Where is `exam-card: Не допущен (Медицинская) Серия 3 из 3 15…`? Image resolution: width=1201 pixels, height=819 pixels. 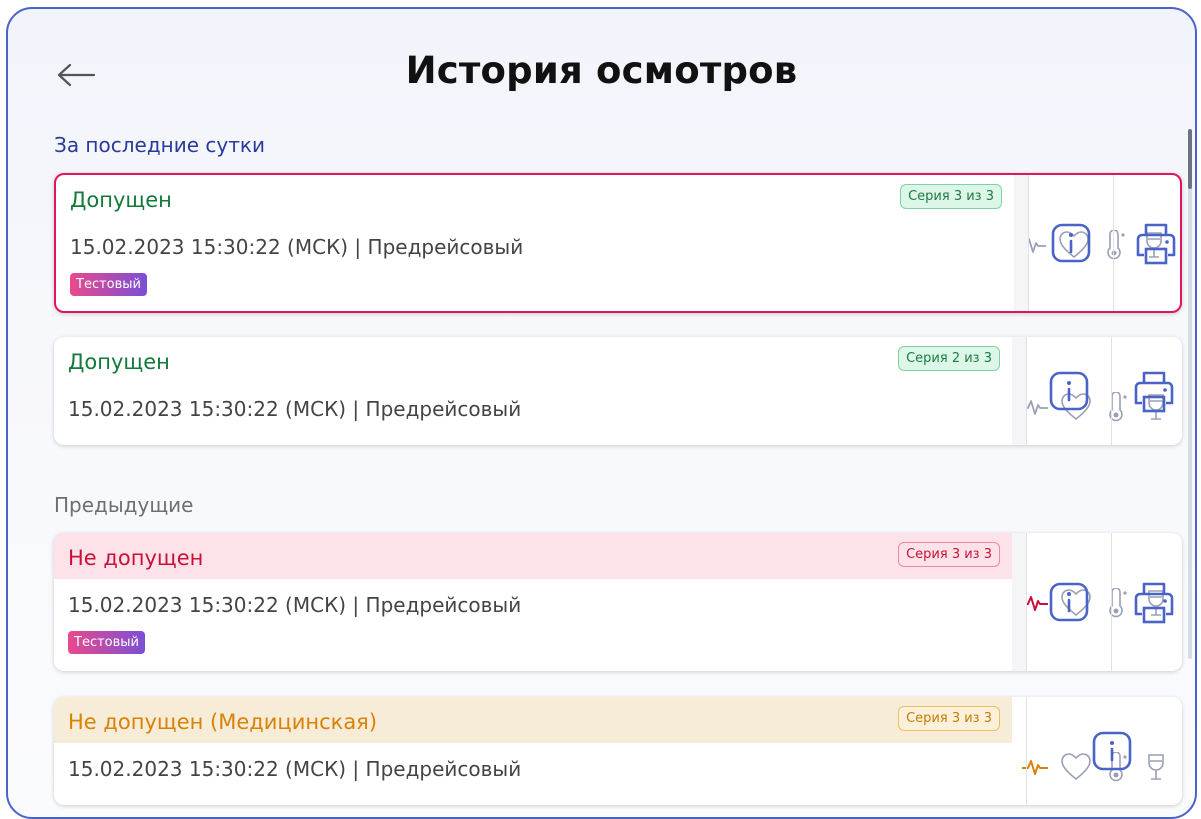 exam-card: Не допущен (Медицинская) Серия 3 из 3 15… is located at coordinates (618, 751).